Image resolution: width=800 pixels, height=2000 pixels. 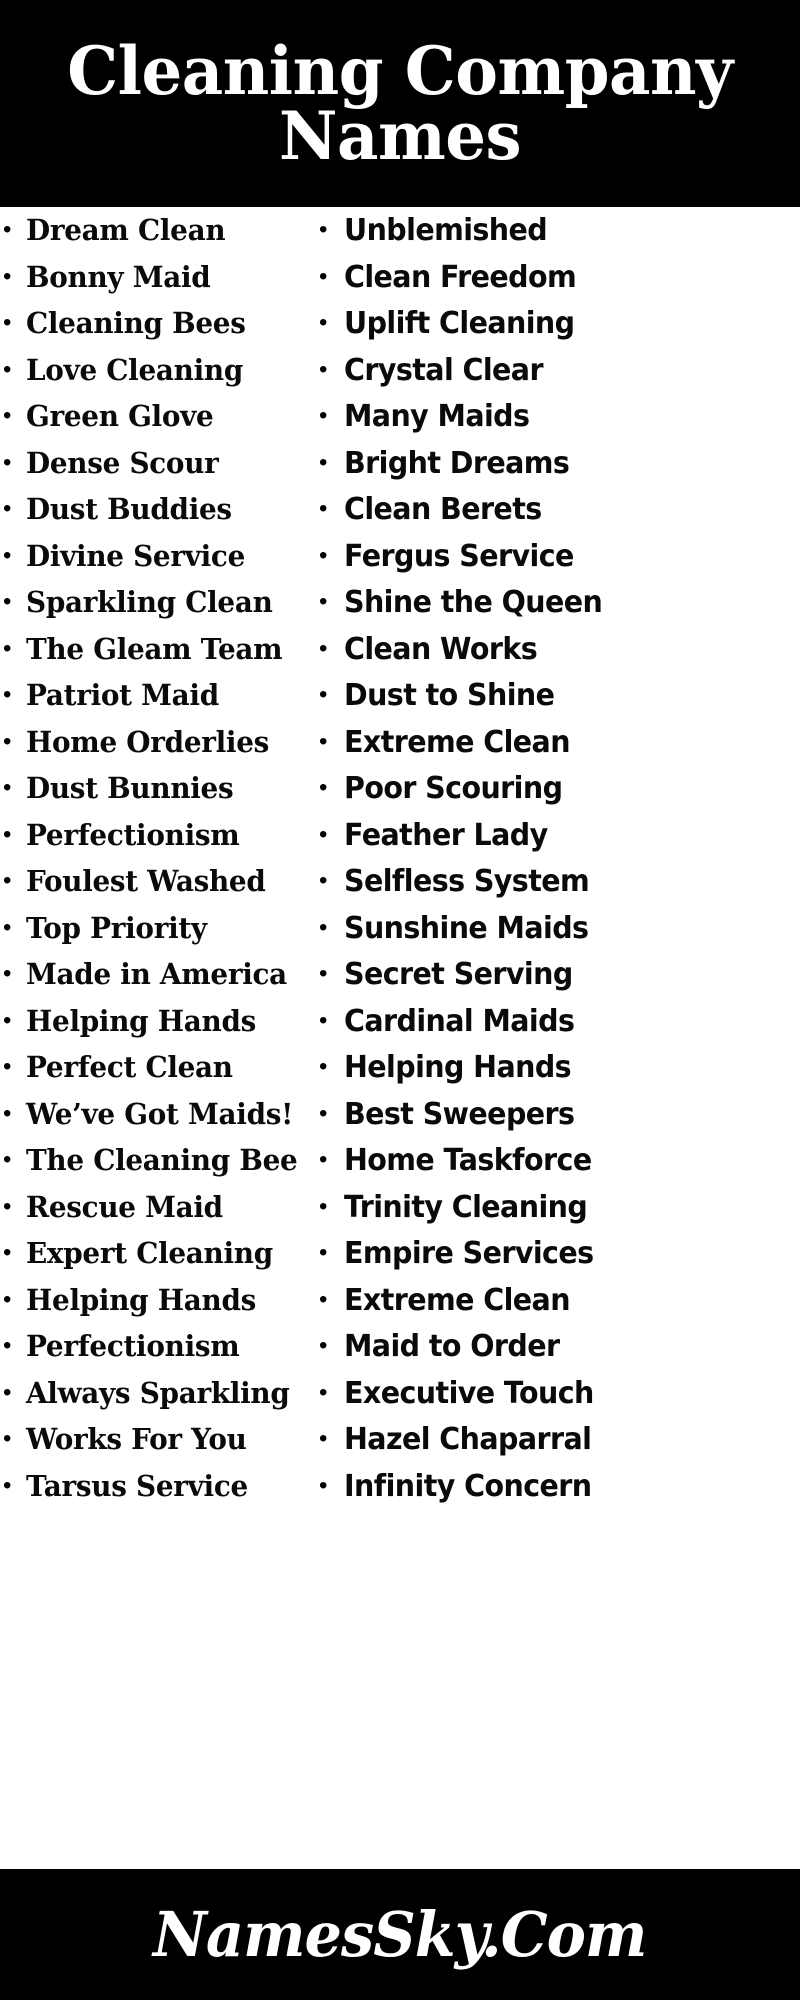 I want to click on list-item: • Home Orderlies, so click(x=157, y=751).